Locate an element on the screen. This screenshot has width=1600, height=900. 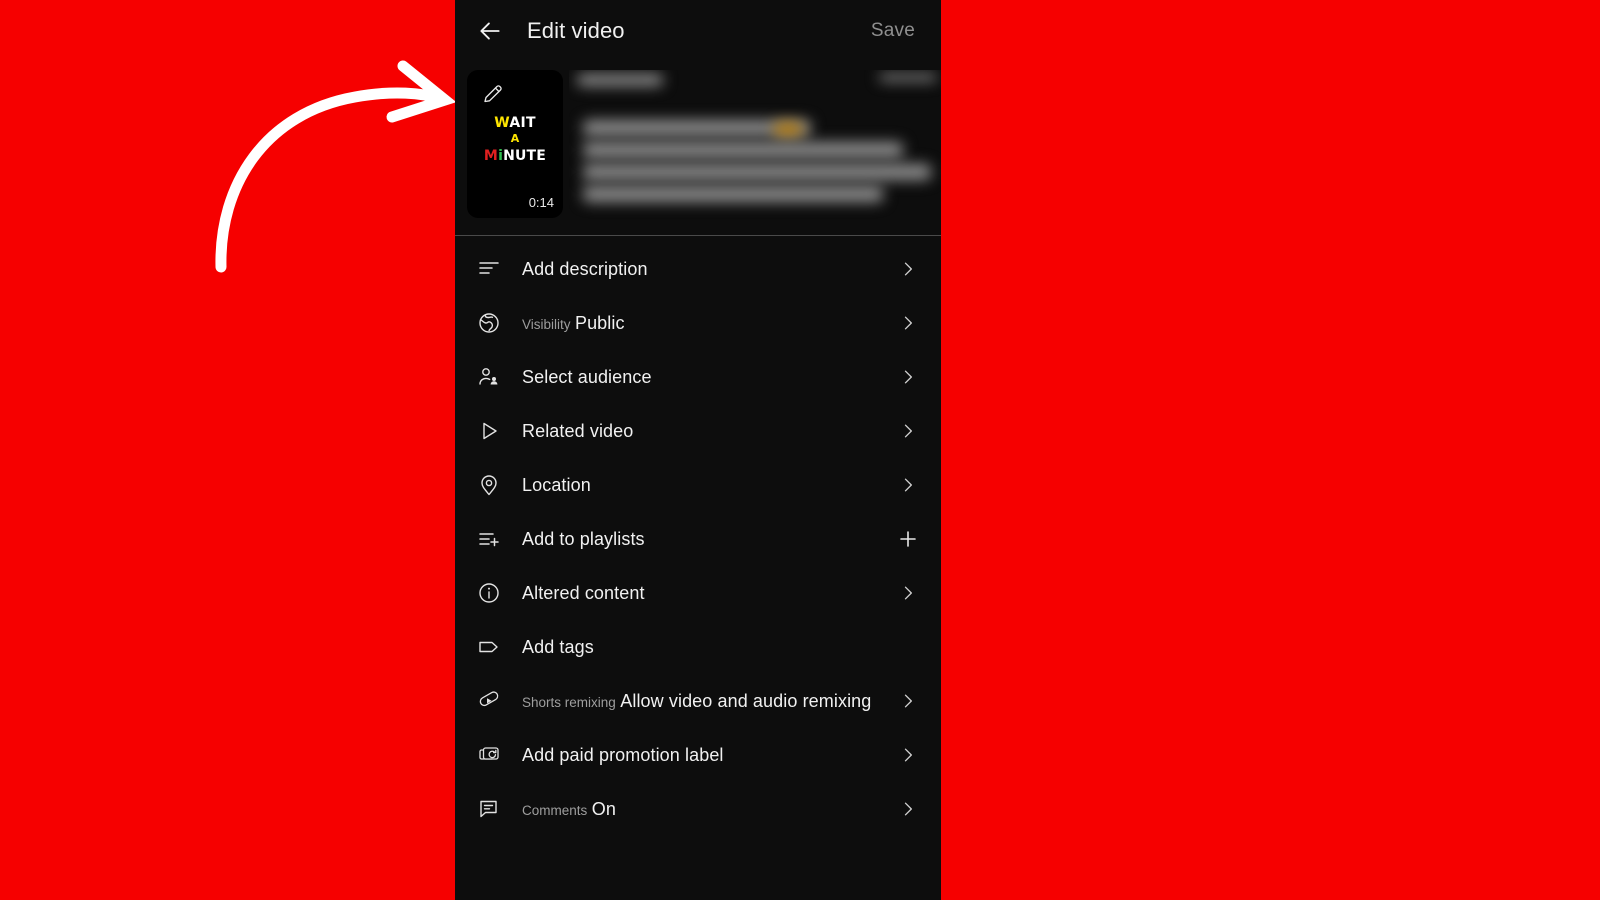
menu-item-label: Location is located at coordinates (556, 484).